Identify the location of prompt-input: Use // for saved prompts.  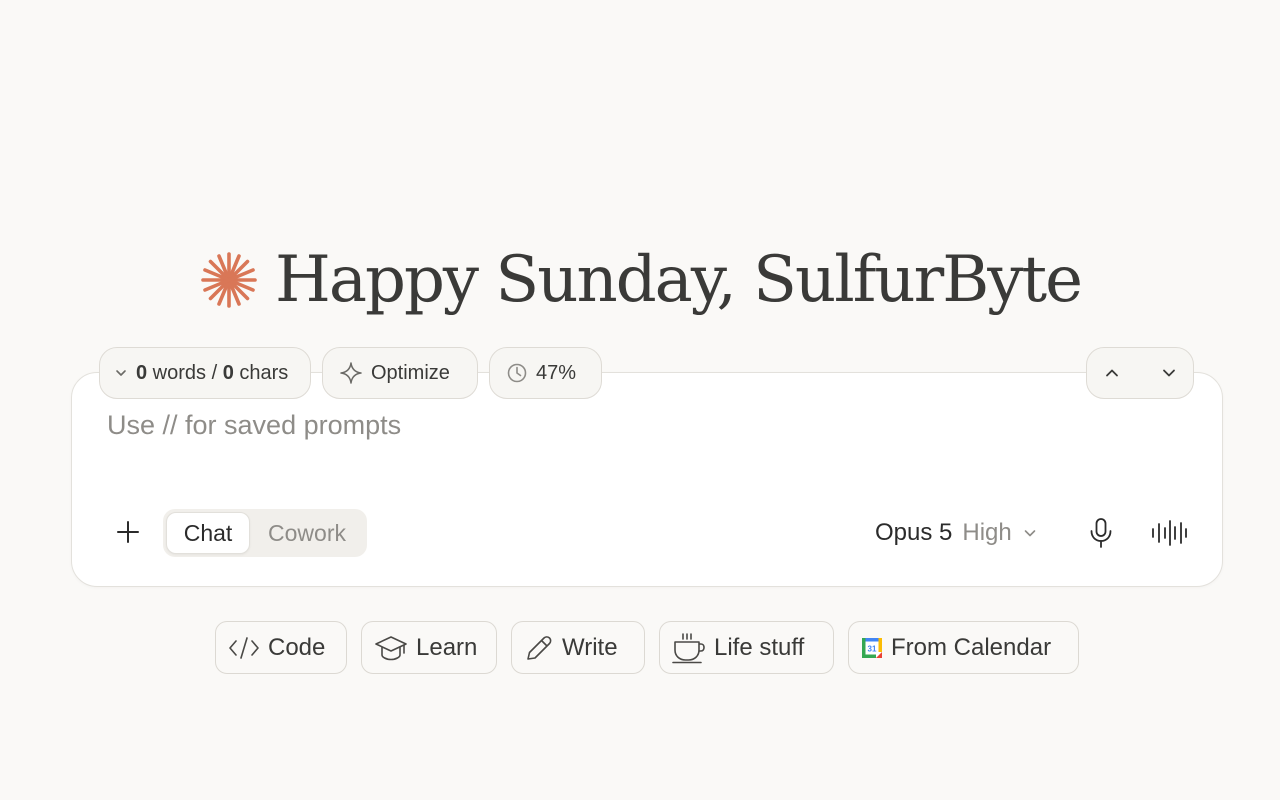
(254, 425).